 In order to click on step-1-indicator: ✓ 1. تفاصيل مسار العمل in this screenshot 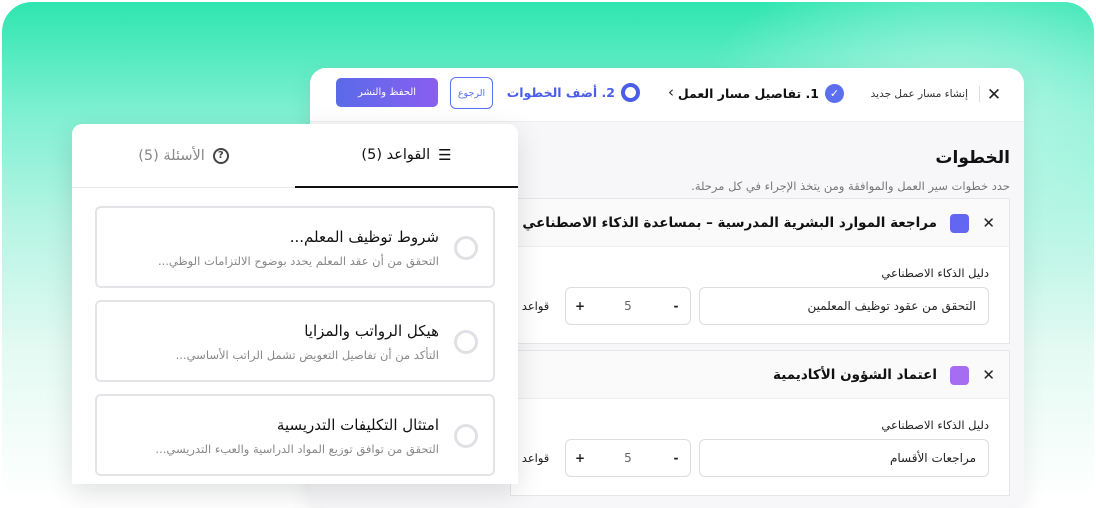, I will do `click(761, 93)`.